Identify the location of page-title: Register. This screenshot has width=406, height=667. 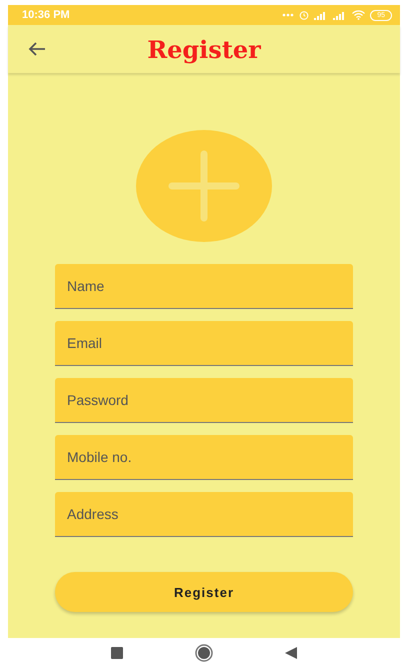
(204, 49).